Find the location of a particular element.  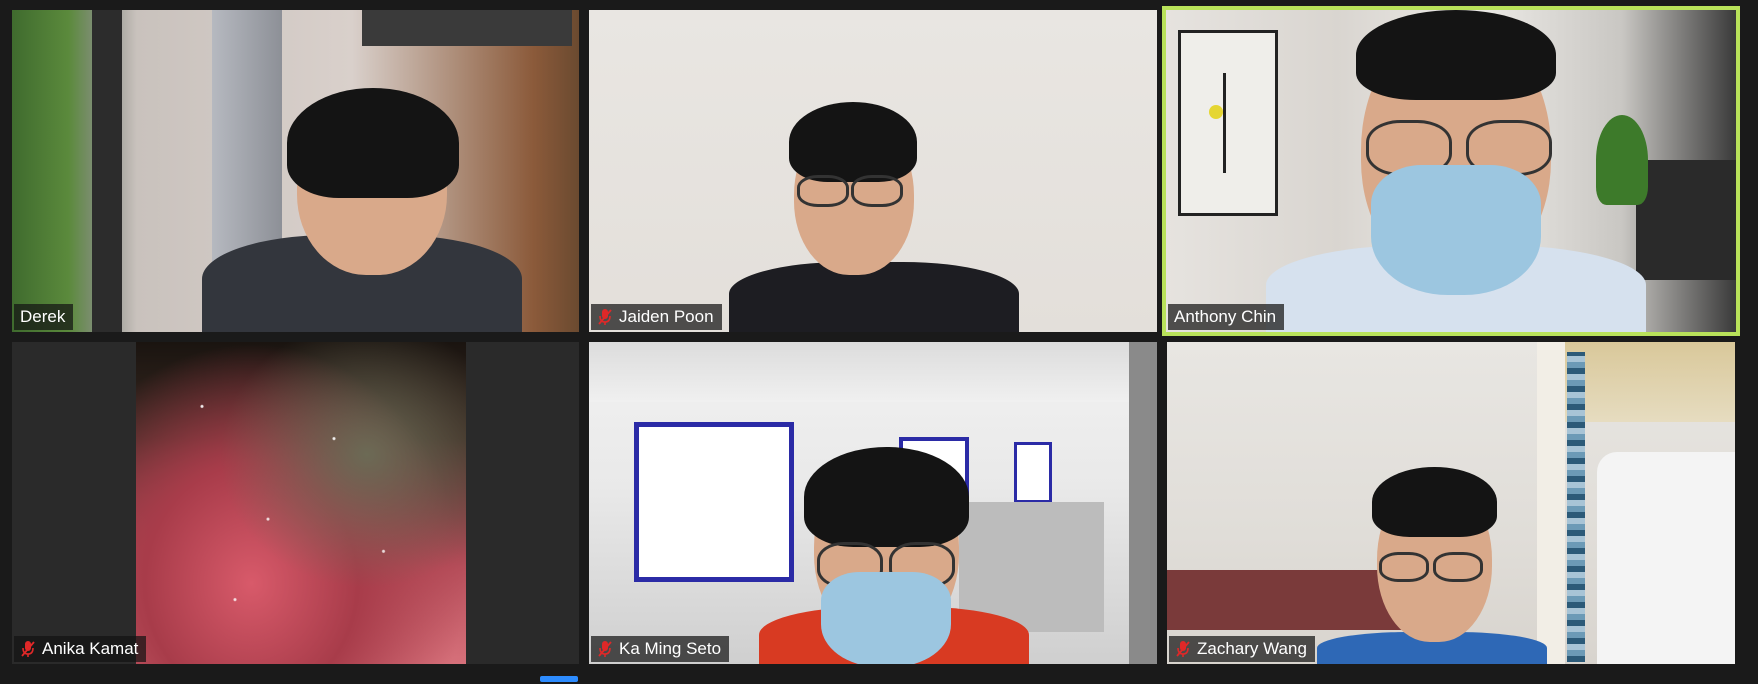

participant-name: Anthony Chin is located at coordinates (1225, 316).